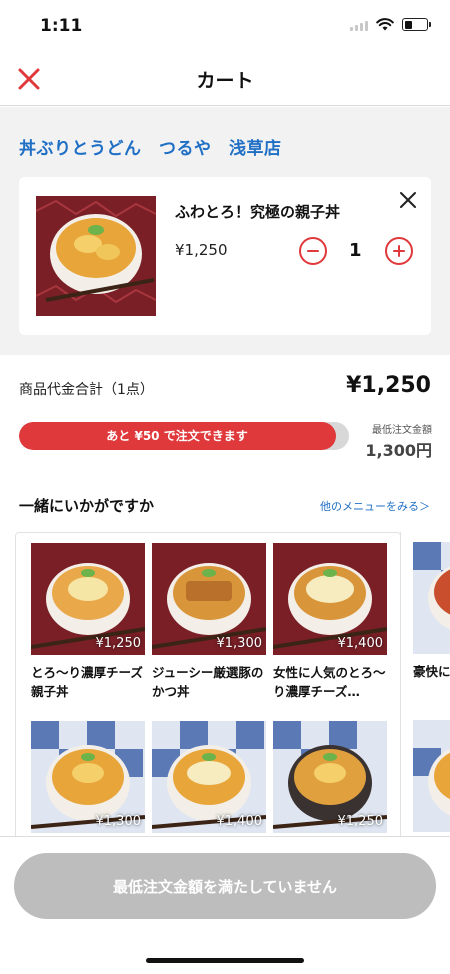 This screenshot has height=974, width=450. What do you see at coordinates (258, 212) in the screenshot?
I see `cart-item-name: ふわとろ！究極の親子丼` at bounding box center [258, 212].